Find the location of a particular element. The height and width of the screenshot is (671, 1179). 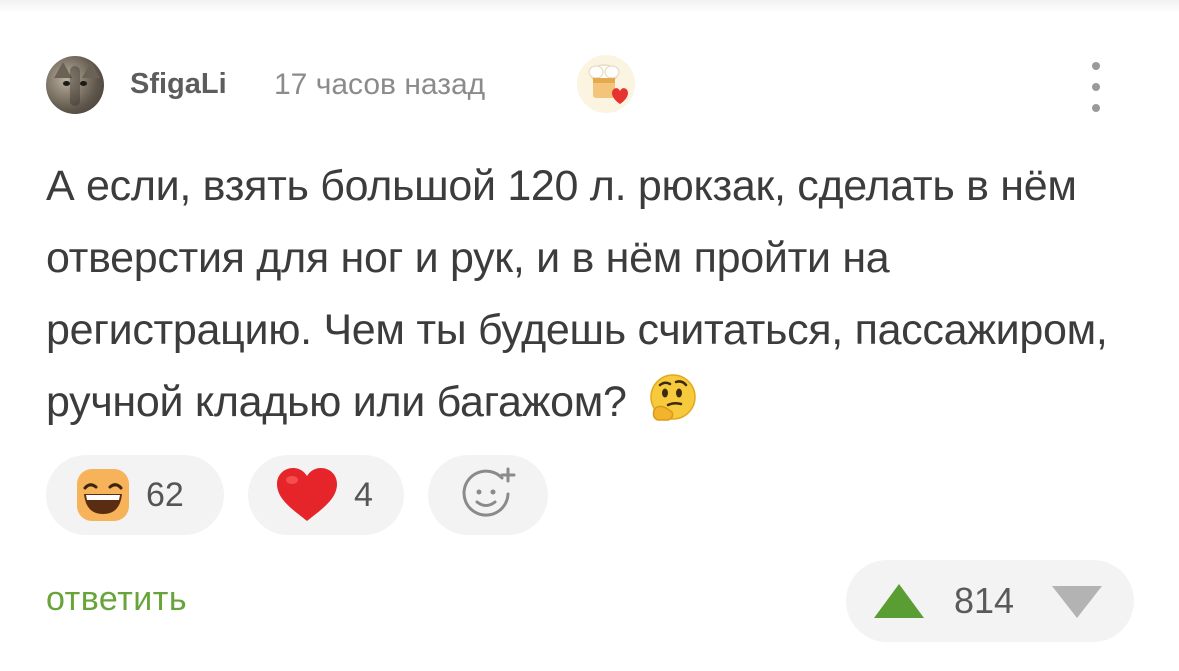

avatar is located at coordinates (75, 85).